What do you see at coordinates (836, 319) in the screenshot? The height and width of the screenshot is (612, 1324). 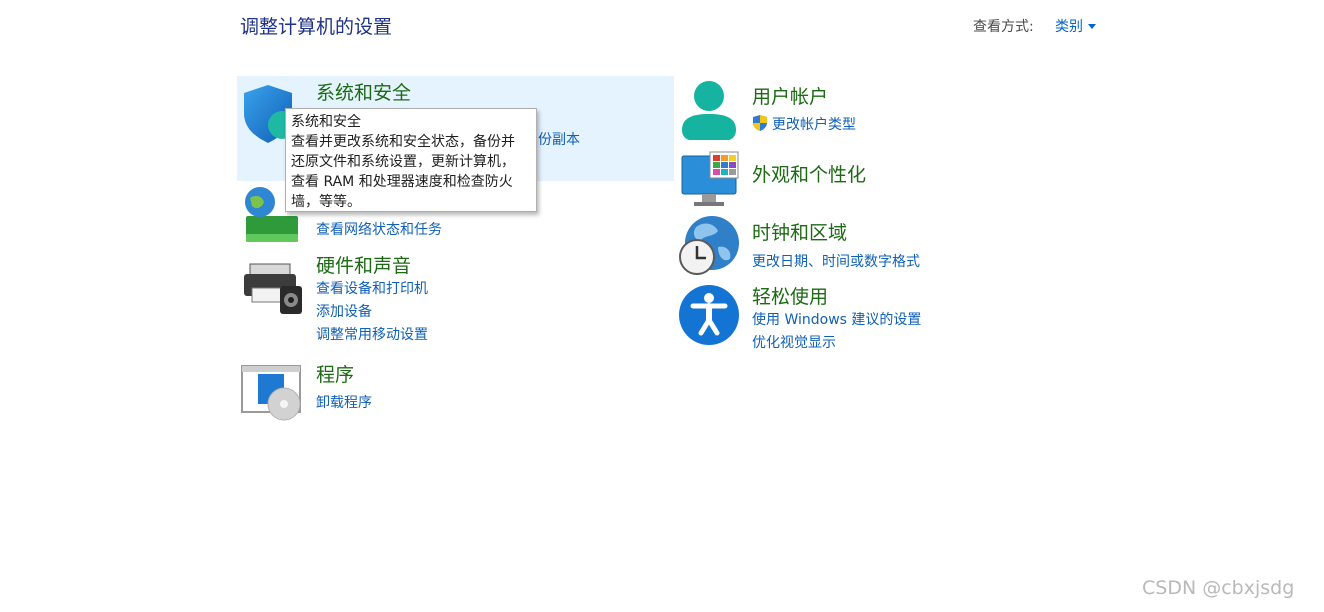 I see `windows-recommended-settings-link: 使用 Windows 建议的设置` at bounding box center [836, 319].